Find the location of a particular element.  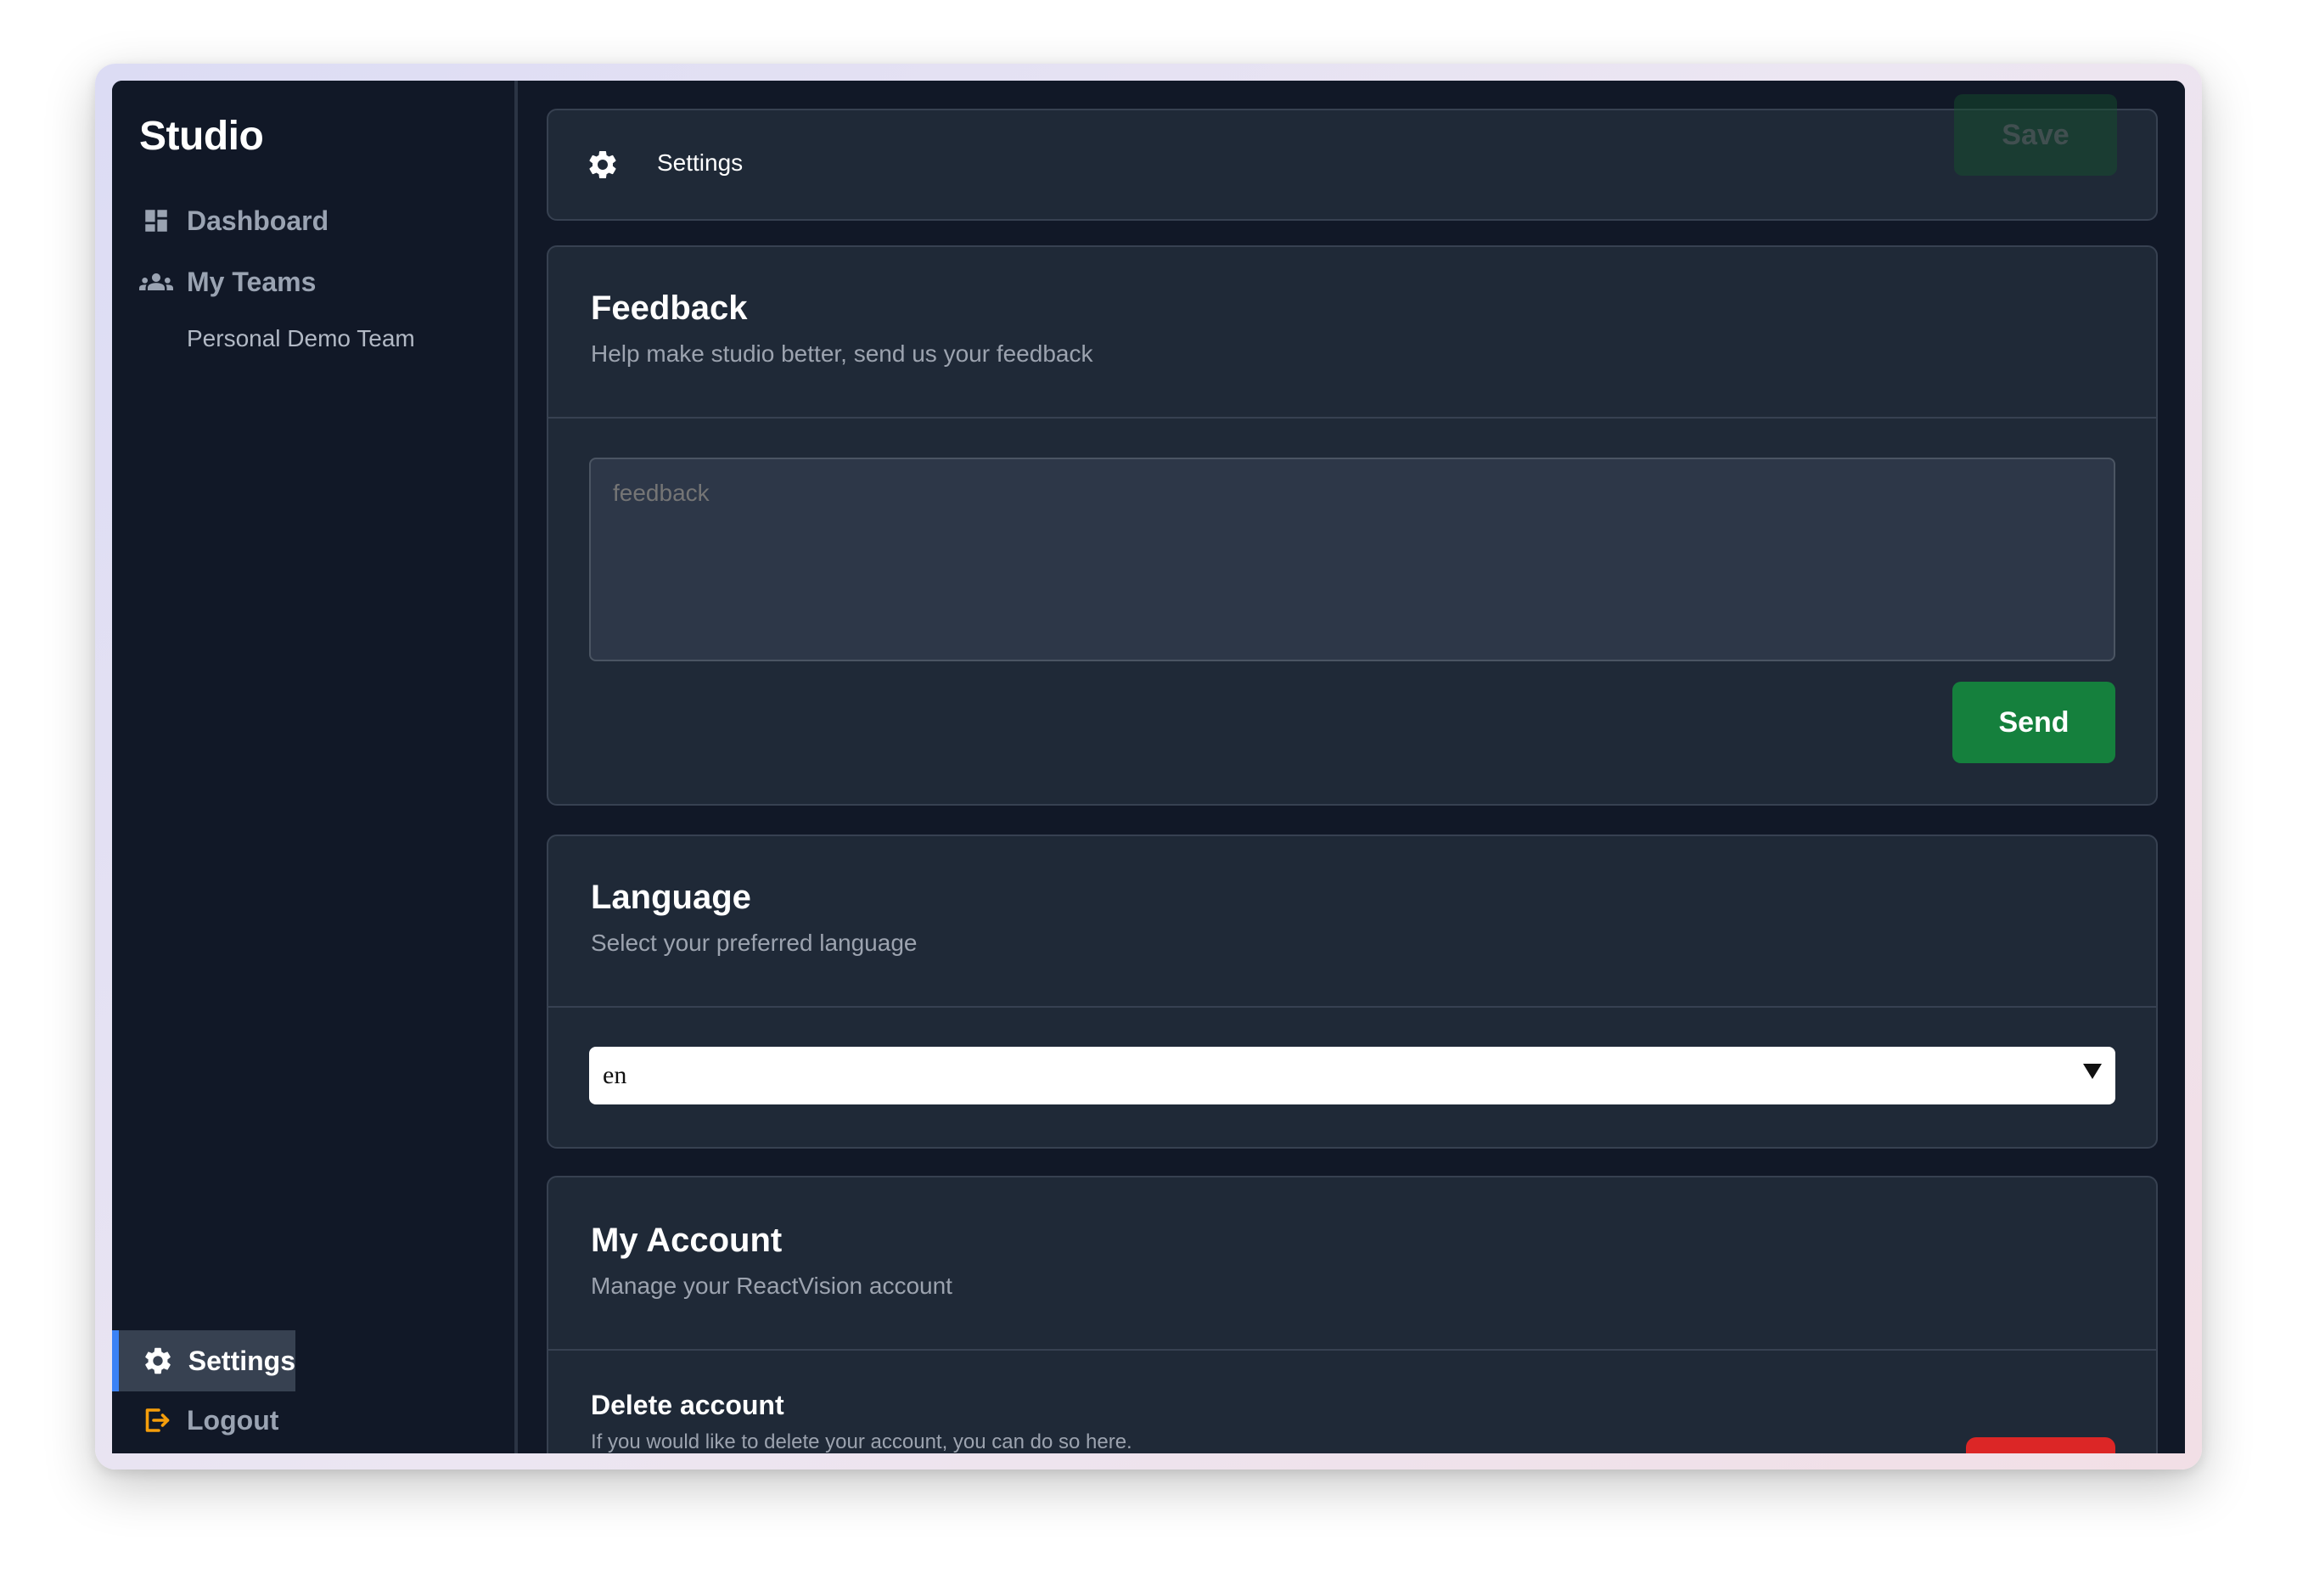

delete-account-button is located at coordinates (2041, 1445).